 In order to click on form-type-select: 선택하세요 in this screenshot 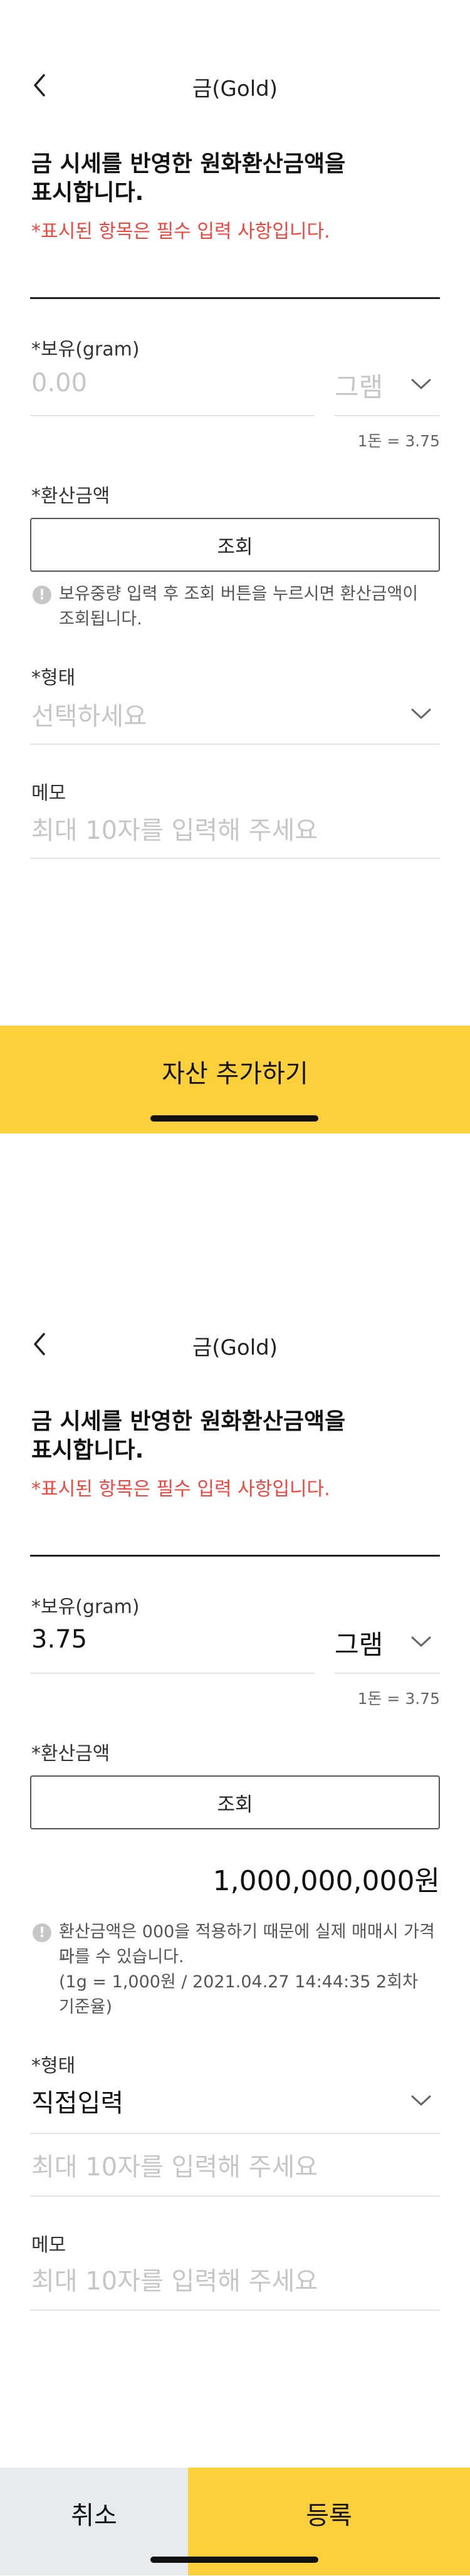, I will do `click(89, 714)`.